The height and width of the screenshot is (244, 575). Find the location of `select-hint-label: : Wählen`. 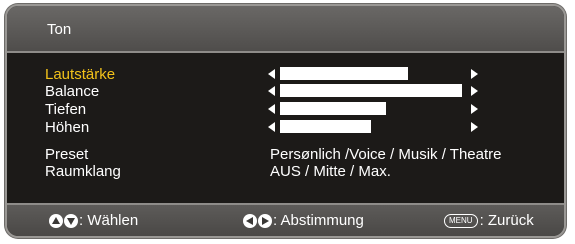

select-hint-label: : Wählen is located at coordinates (109, 220).